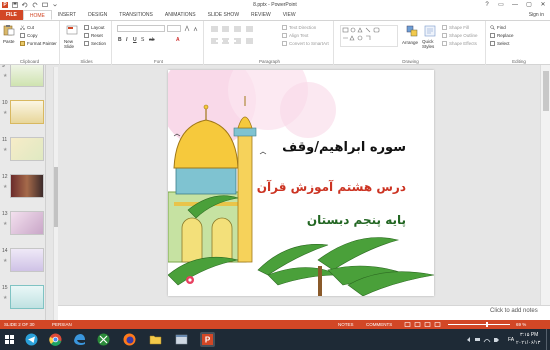 This screenshot has height=350, width=550. I want to click on font-size-select, so click(174, 28).